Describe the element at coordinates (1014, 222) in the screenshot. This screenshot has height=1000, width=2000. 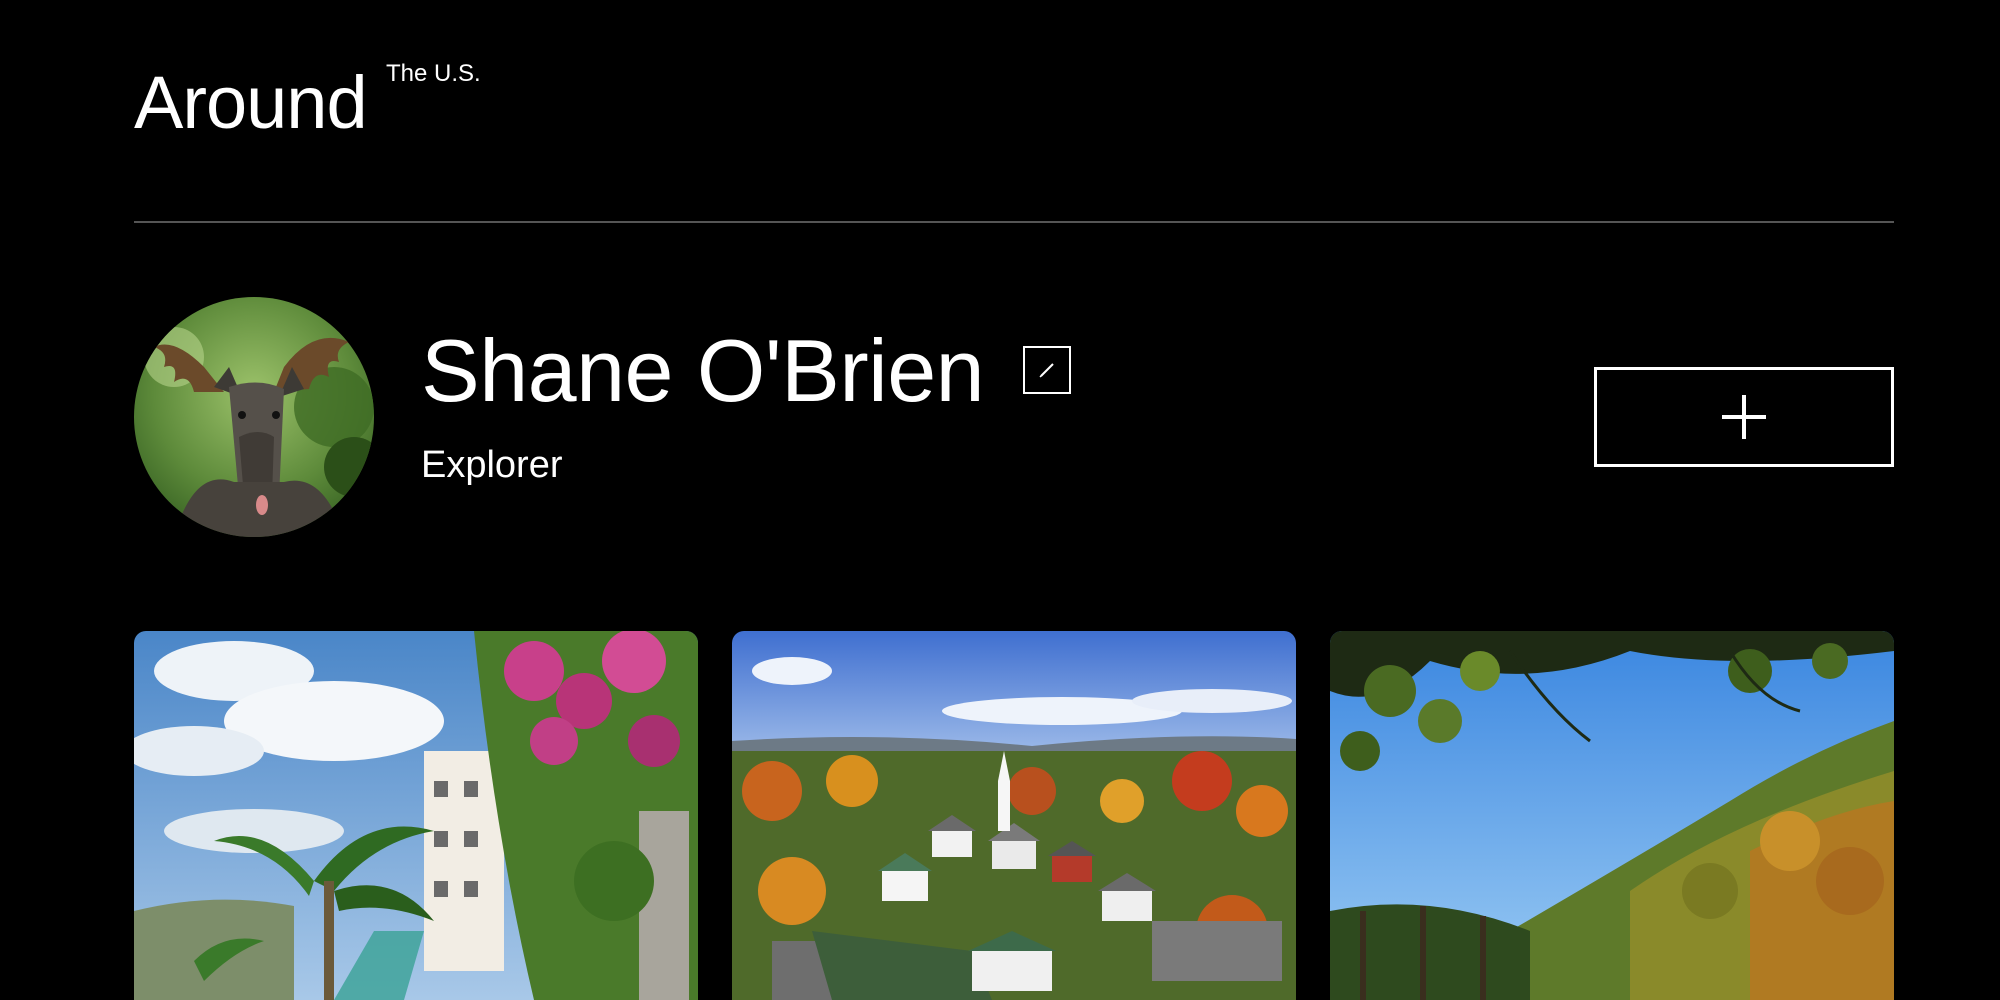
I see `header-divider` at that location.